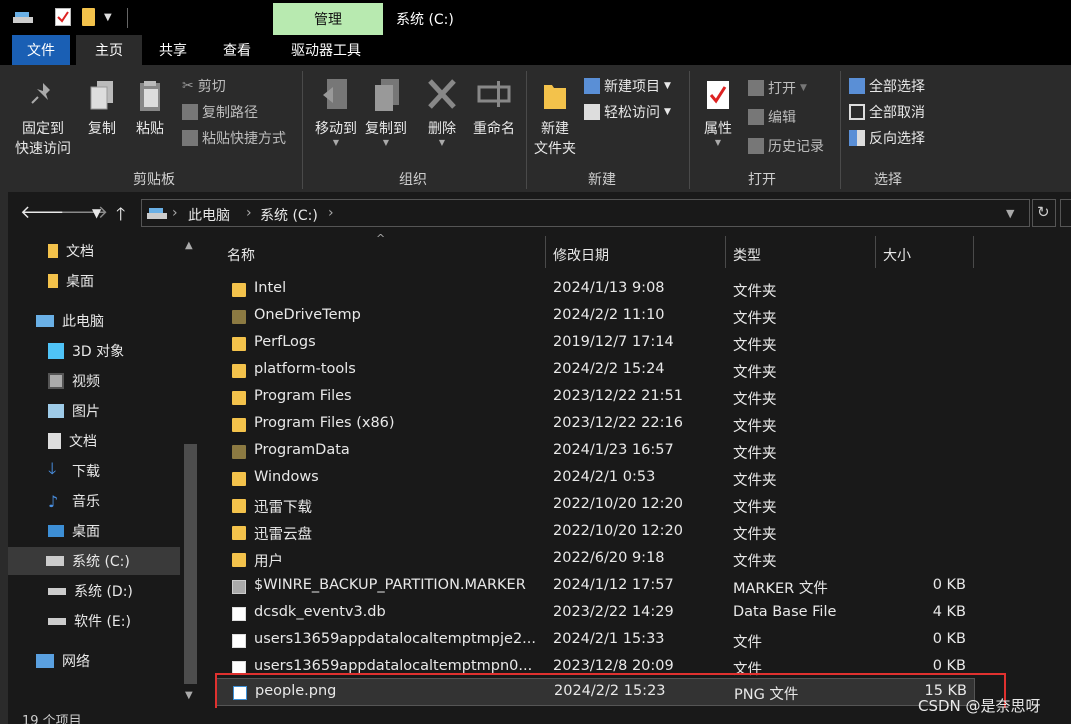 The width and height of the screenshot is (1071, 724). Describe the element at coordinates (897, 255) in the screenshot. I see `column-size: 大小` at that location.